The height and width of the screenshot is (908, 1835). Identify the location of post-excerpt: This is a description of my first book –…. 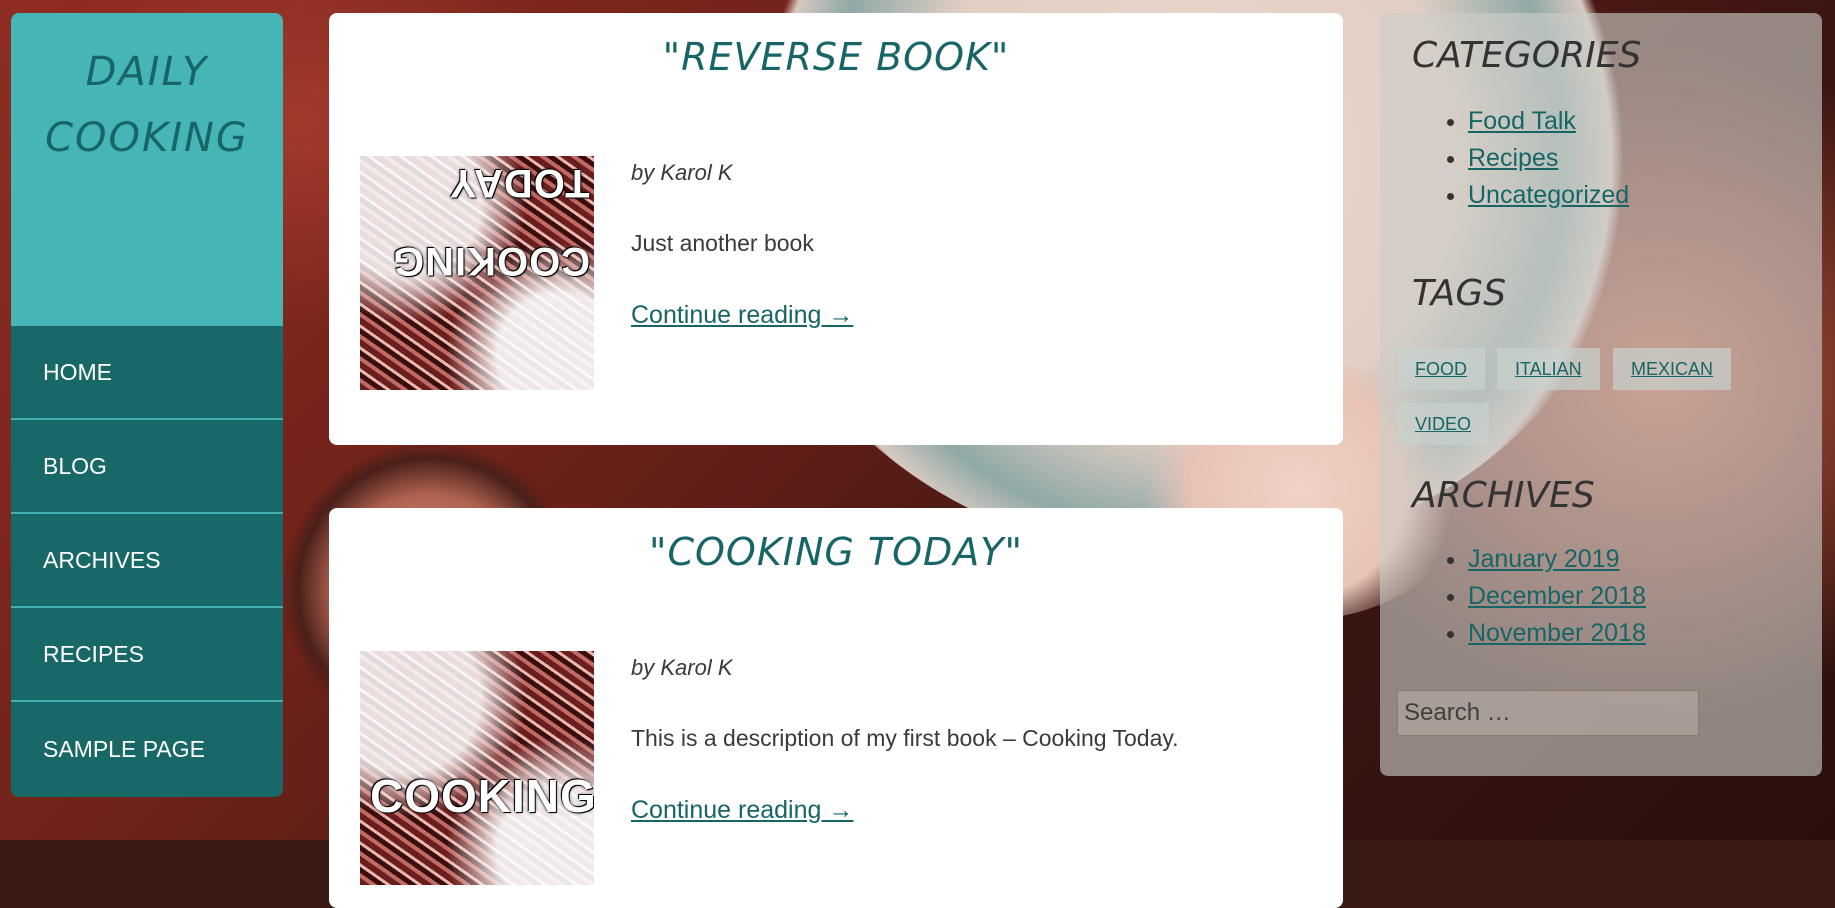
(905, 738).